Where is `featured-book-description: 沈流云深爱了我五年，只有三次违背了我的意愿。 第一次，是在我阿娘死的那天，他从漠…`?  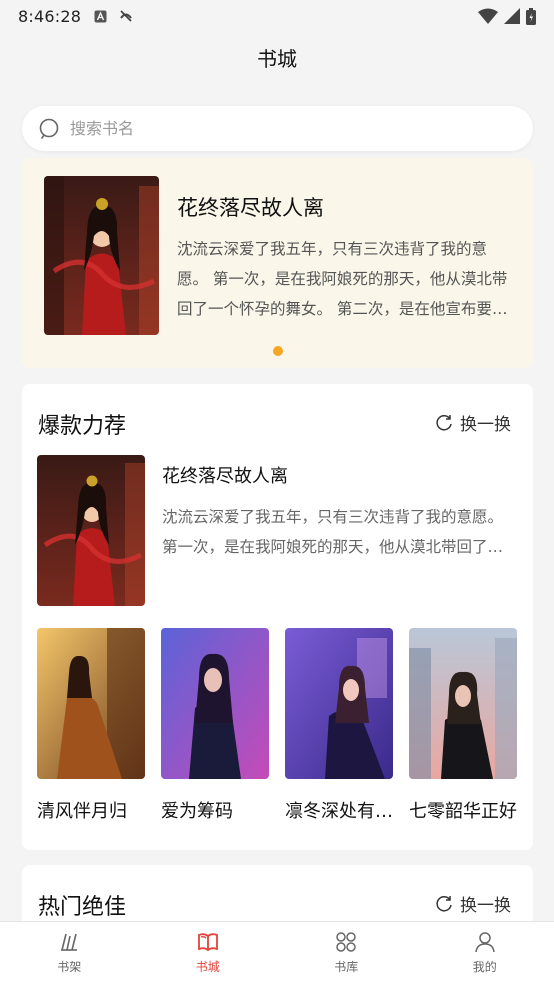 featured-book-description: 沈流云深爱了我五年，只有三次违背了我的意愿。 第一次，是在我阿娘死的那天，他从漠… is located at coordinates (333, 532).